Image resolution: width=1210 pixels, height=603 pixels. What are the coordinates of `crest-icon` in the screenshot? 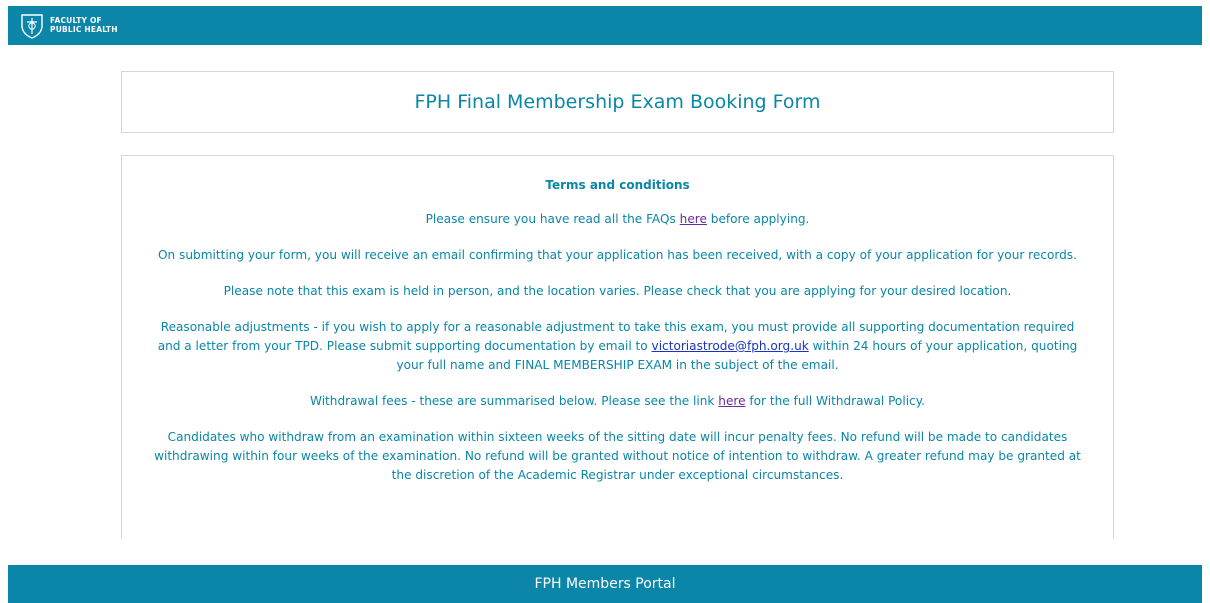 It's located at (32, 26).